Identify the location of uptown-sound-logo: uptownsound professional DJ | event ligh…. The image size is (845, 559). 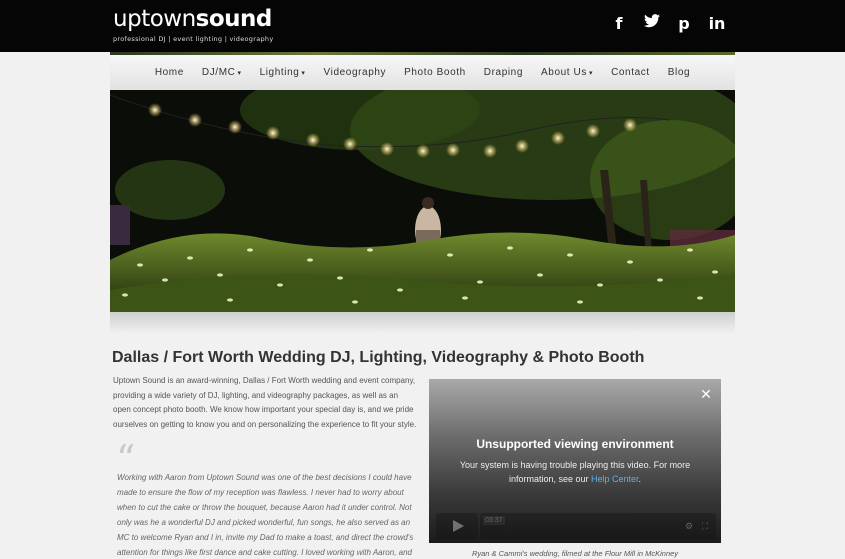
(193, 25).